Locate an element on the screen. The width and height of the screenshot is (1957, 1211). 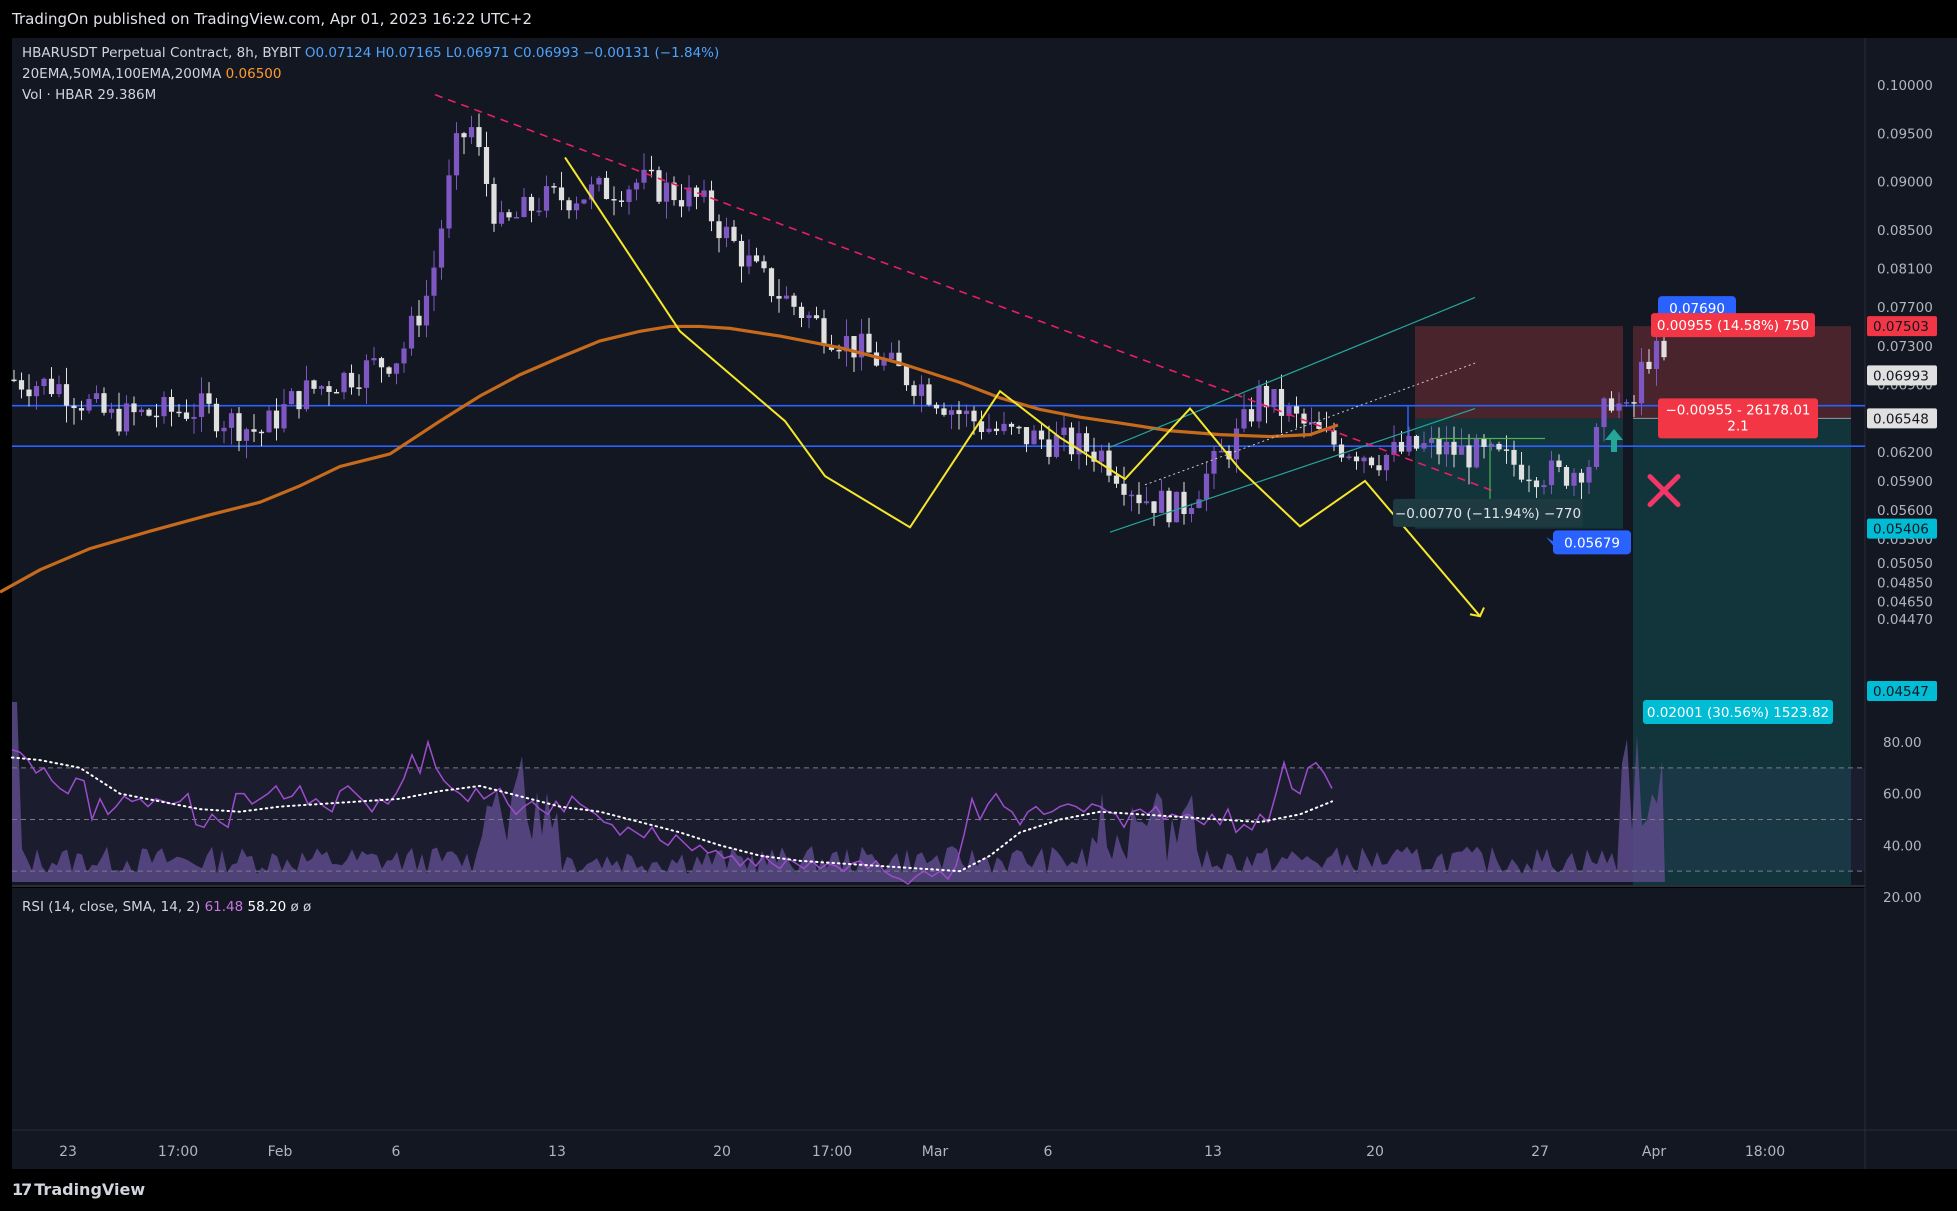
price-label: 0.05406 is located at coordinates (1901, 530).